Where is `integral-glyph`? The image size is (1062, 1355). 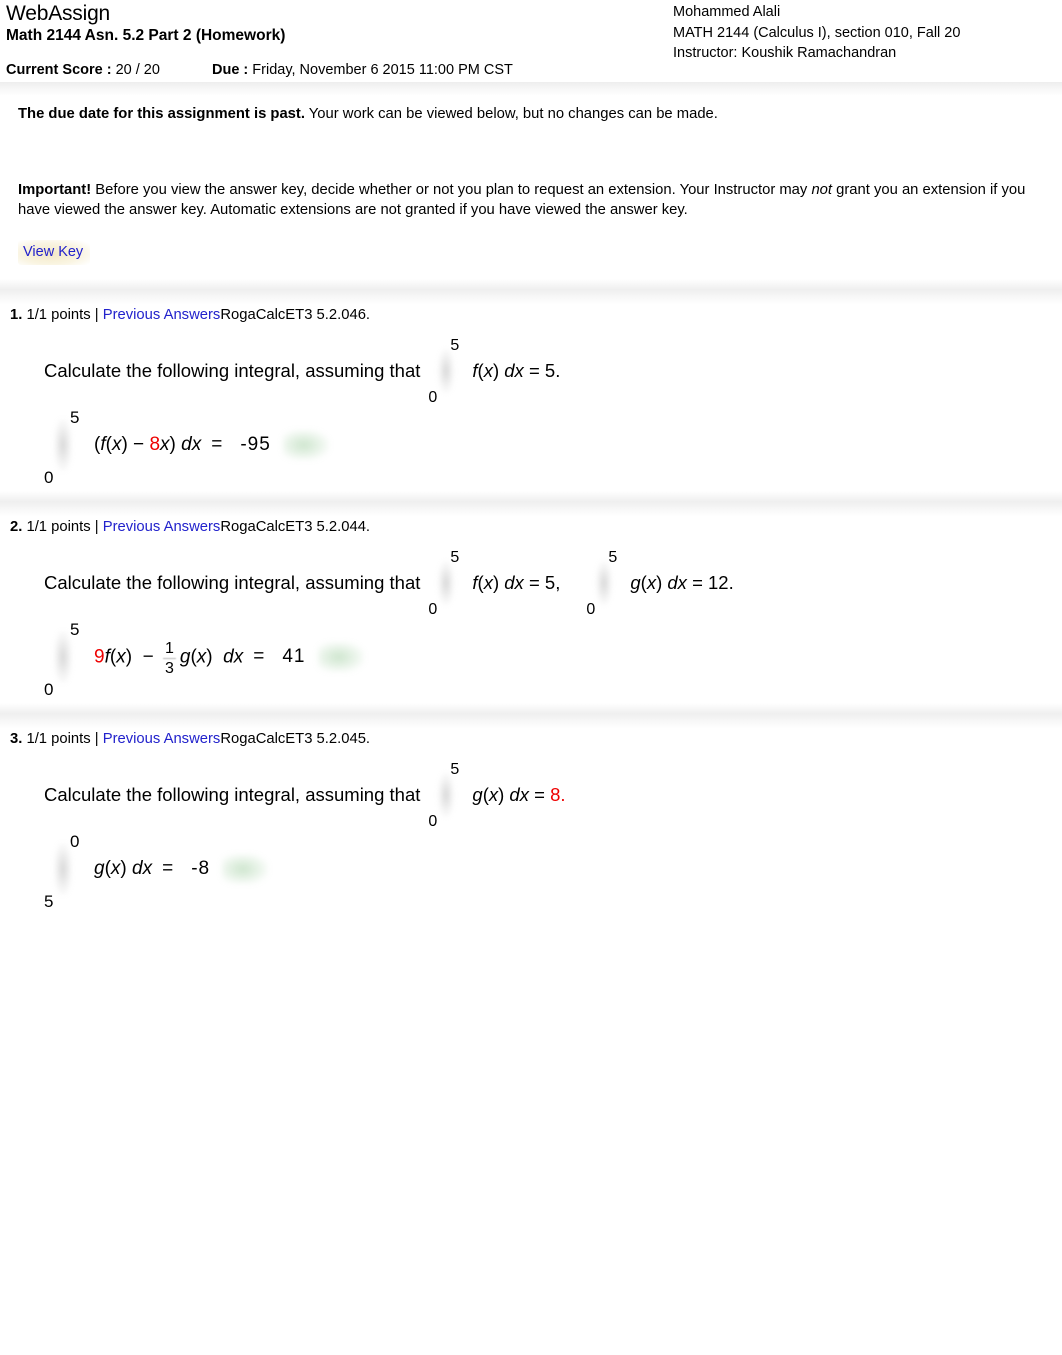
integral-glyph is located at coordinates (446, 583).